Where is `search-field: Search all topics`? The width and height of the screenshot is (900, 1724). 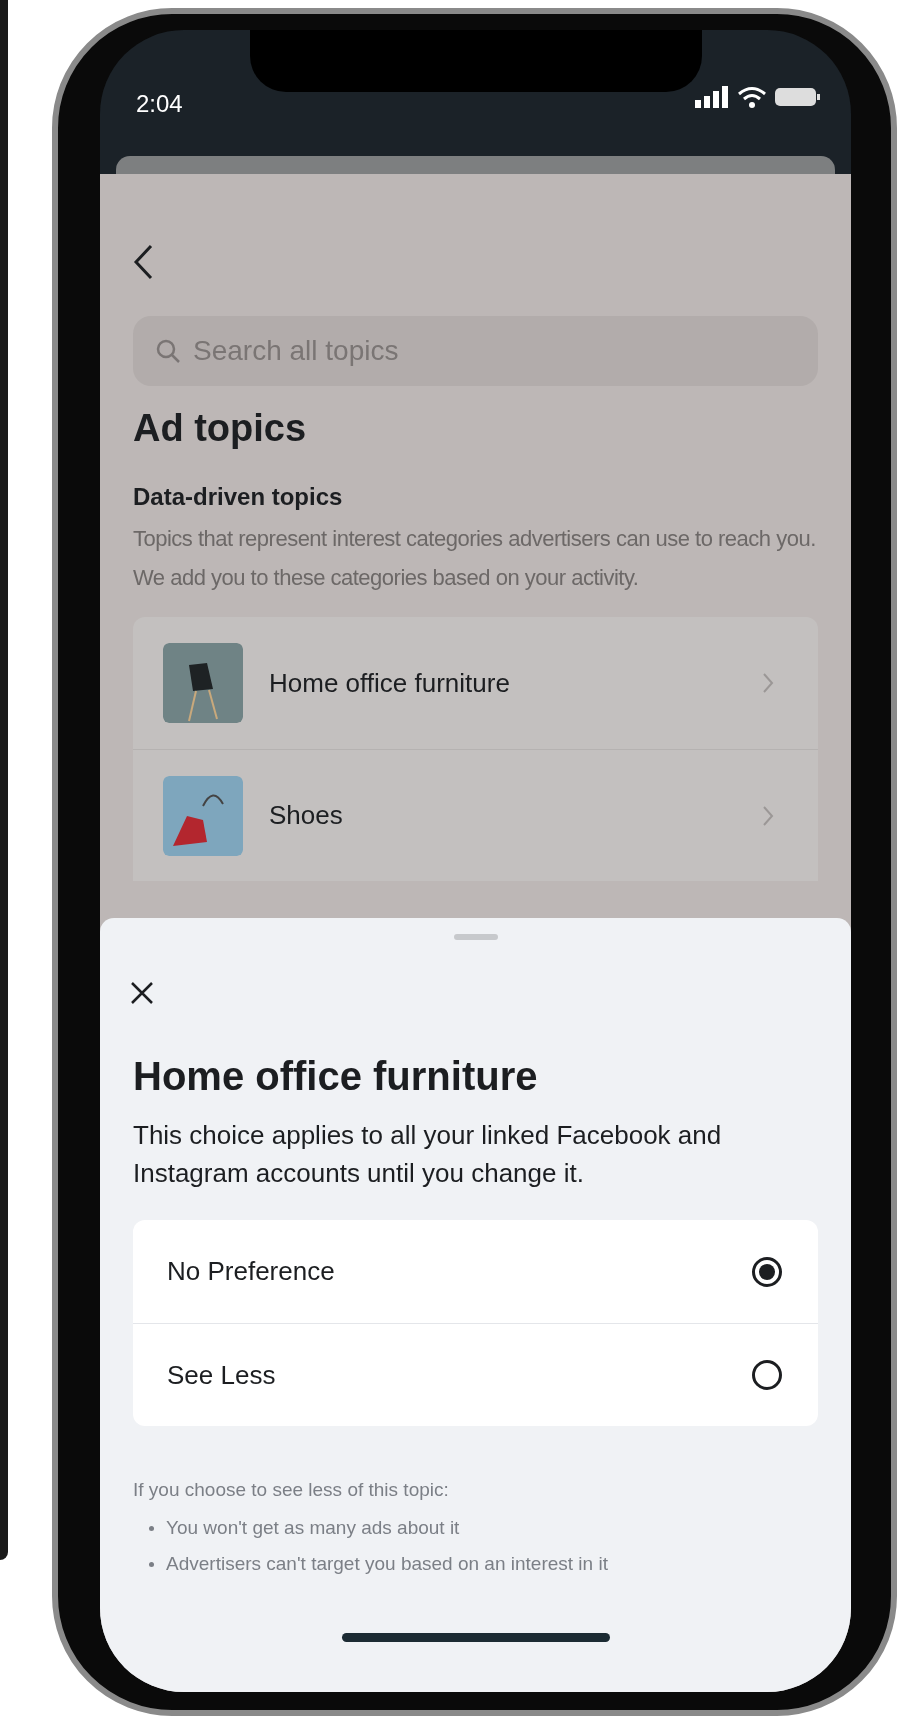 search-field: Search all topics is located at coordinates (475, 351).